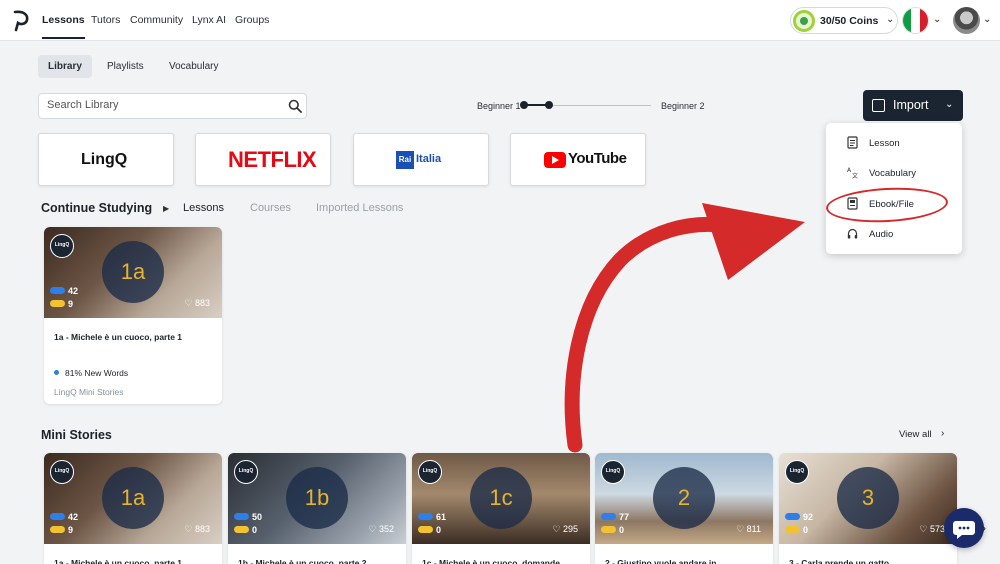  What do you see at coordinates (125, 66) in the screenshot?
I see `tab-playlists: Playlists` at bounding box center [125, 66].